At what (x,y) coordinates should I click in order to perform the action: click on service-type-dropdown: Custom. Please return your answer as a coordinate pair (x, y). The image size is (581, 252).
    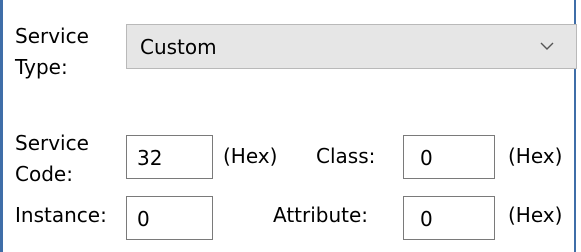
    Looking at the image, I should click on (351, 46).